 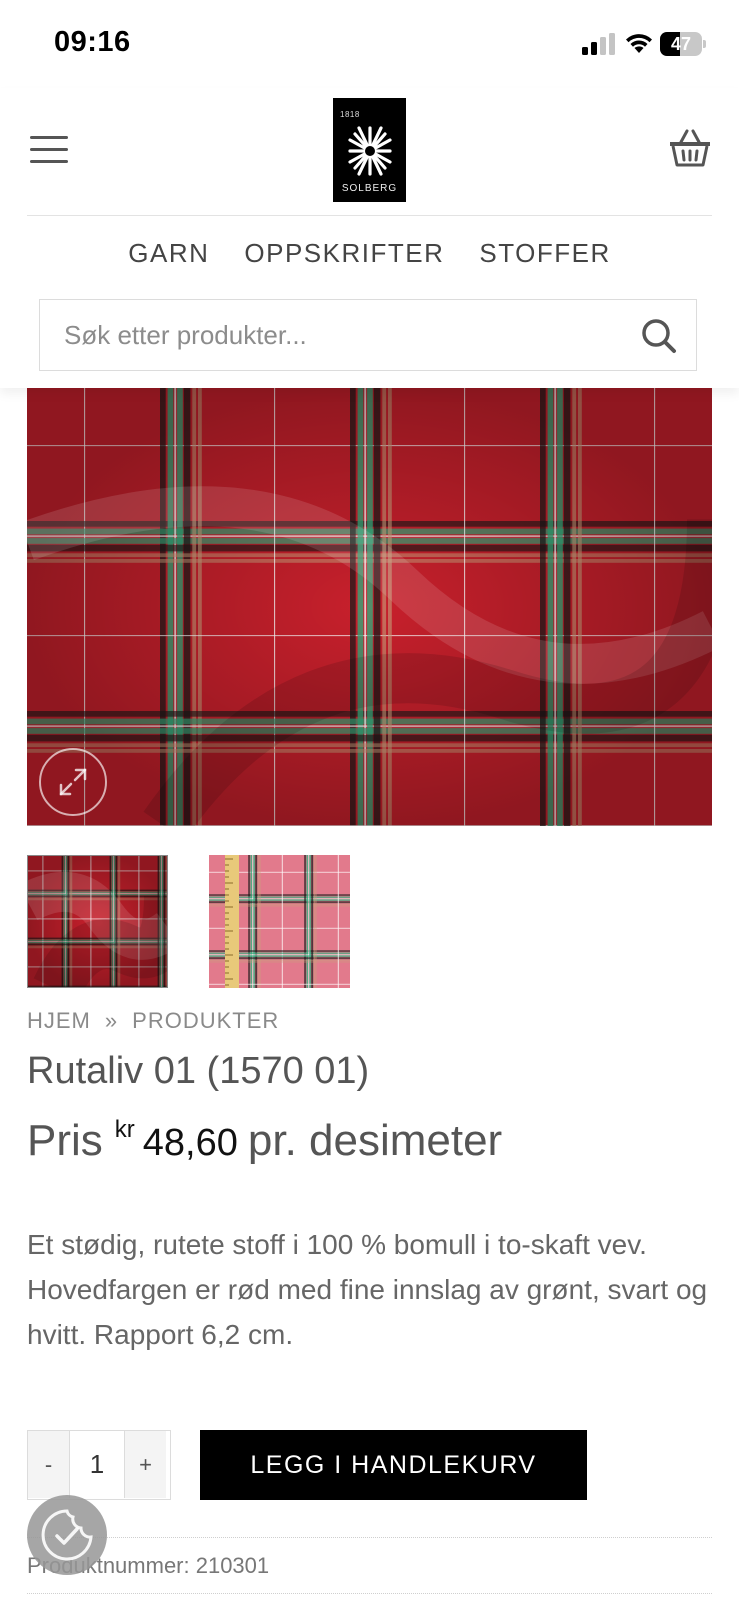 What do you see at coordinates (598, 44) in the screenshot?
I see `signal-icon` at bounding box center [598, 44].